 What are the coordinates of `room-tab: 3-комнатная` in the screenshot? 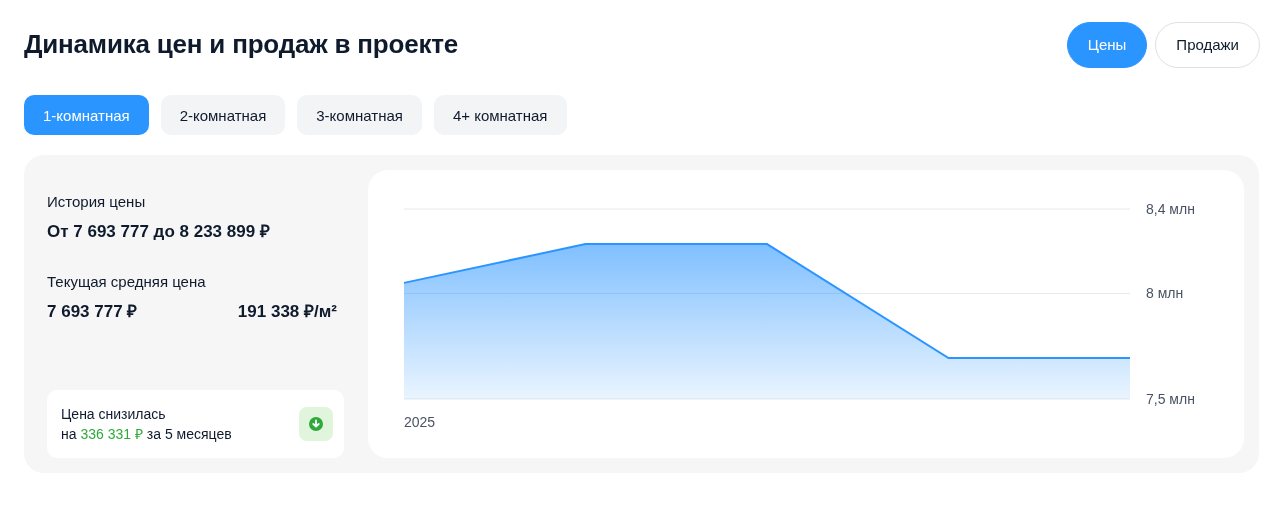 It's located at (359, 115).